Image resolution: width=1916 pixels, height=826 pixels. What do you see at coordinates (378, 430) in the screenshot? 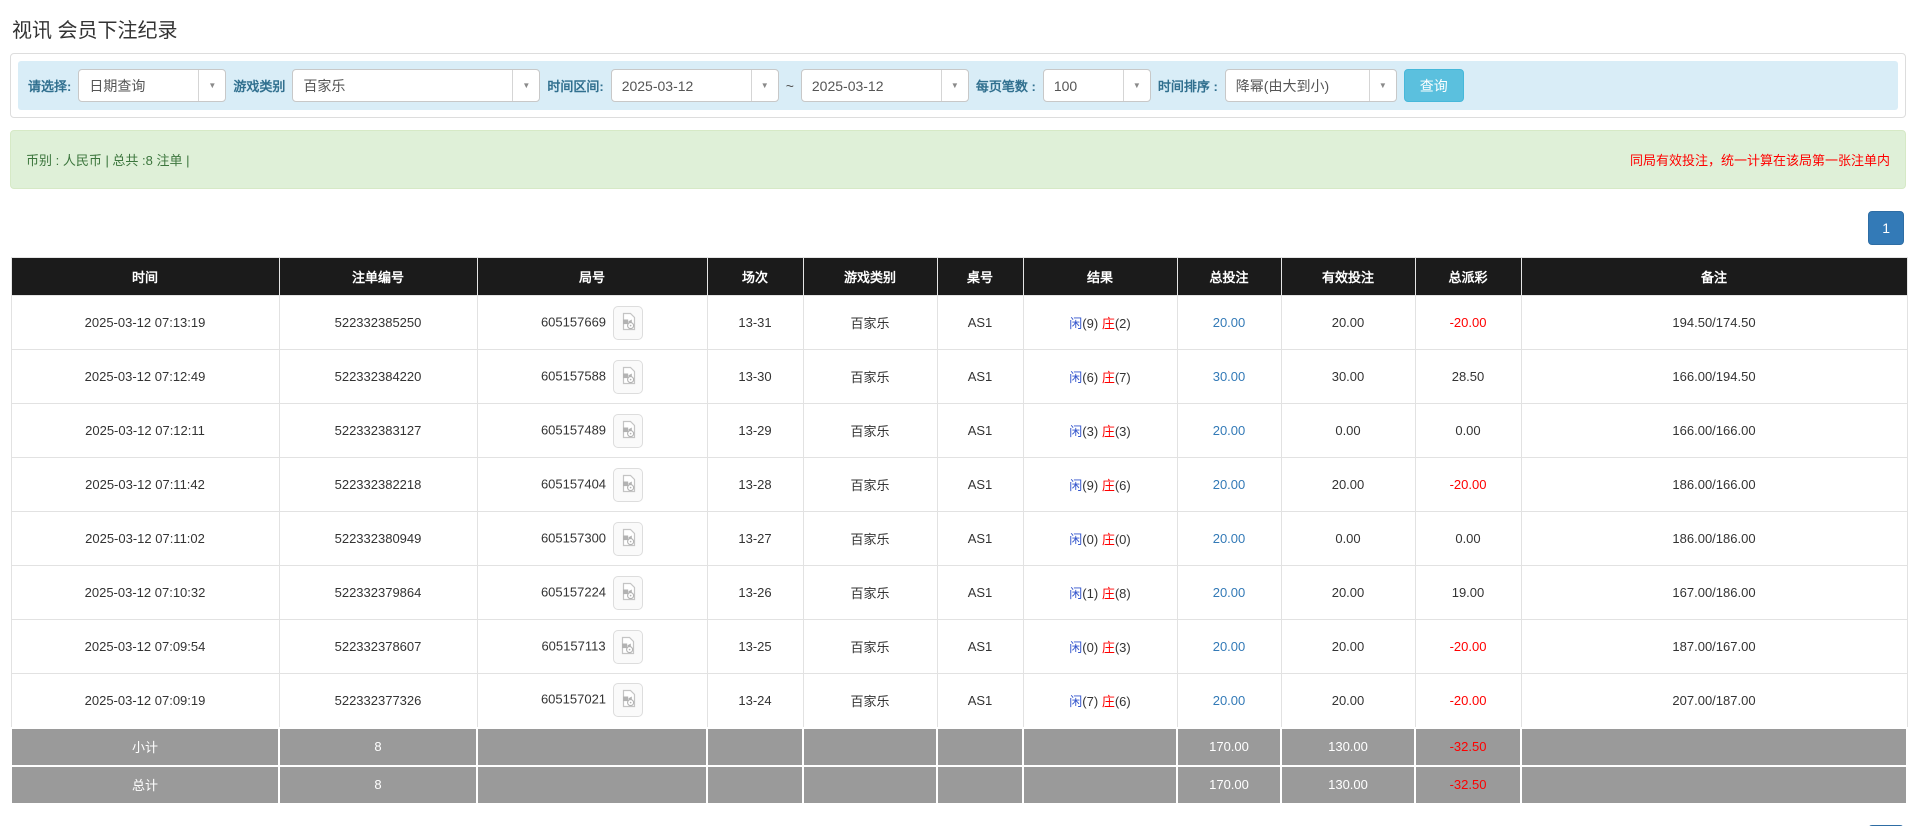
I see `bet-id-cell: 522332383127` at bounding box center [378, 430].